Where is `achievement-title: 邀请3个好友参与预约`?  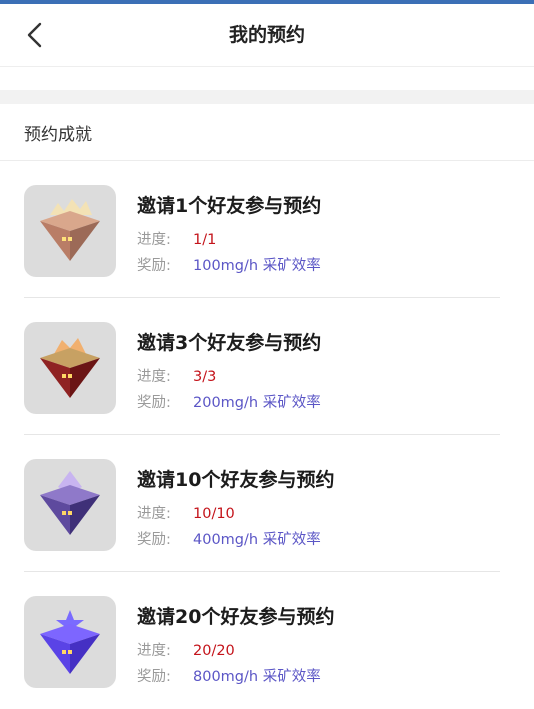 achievement-title: 邀请3个好友参与预约 is located at coordinates (229, 343).